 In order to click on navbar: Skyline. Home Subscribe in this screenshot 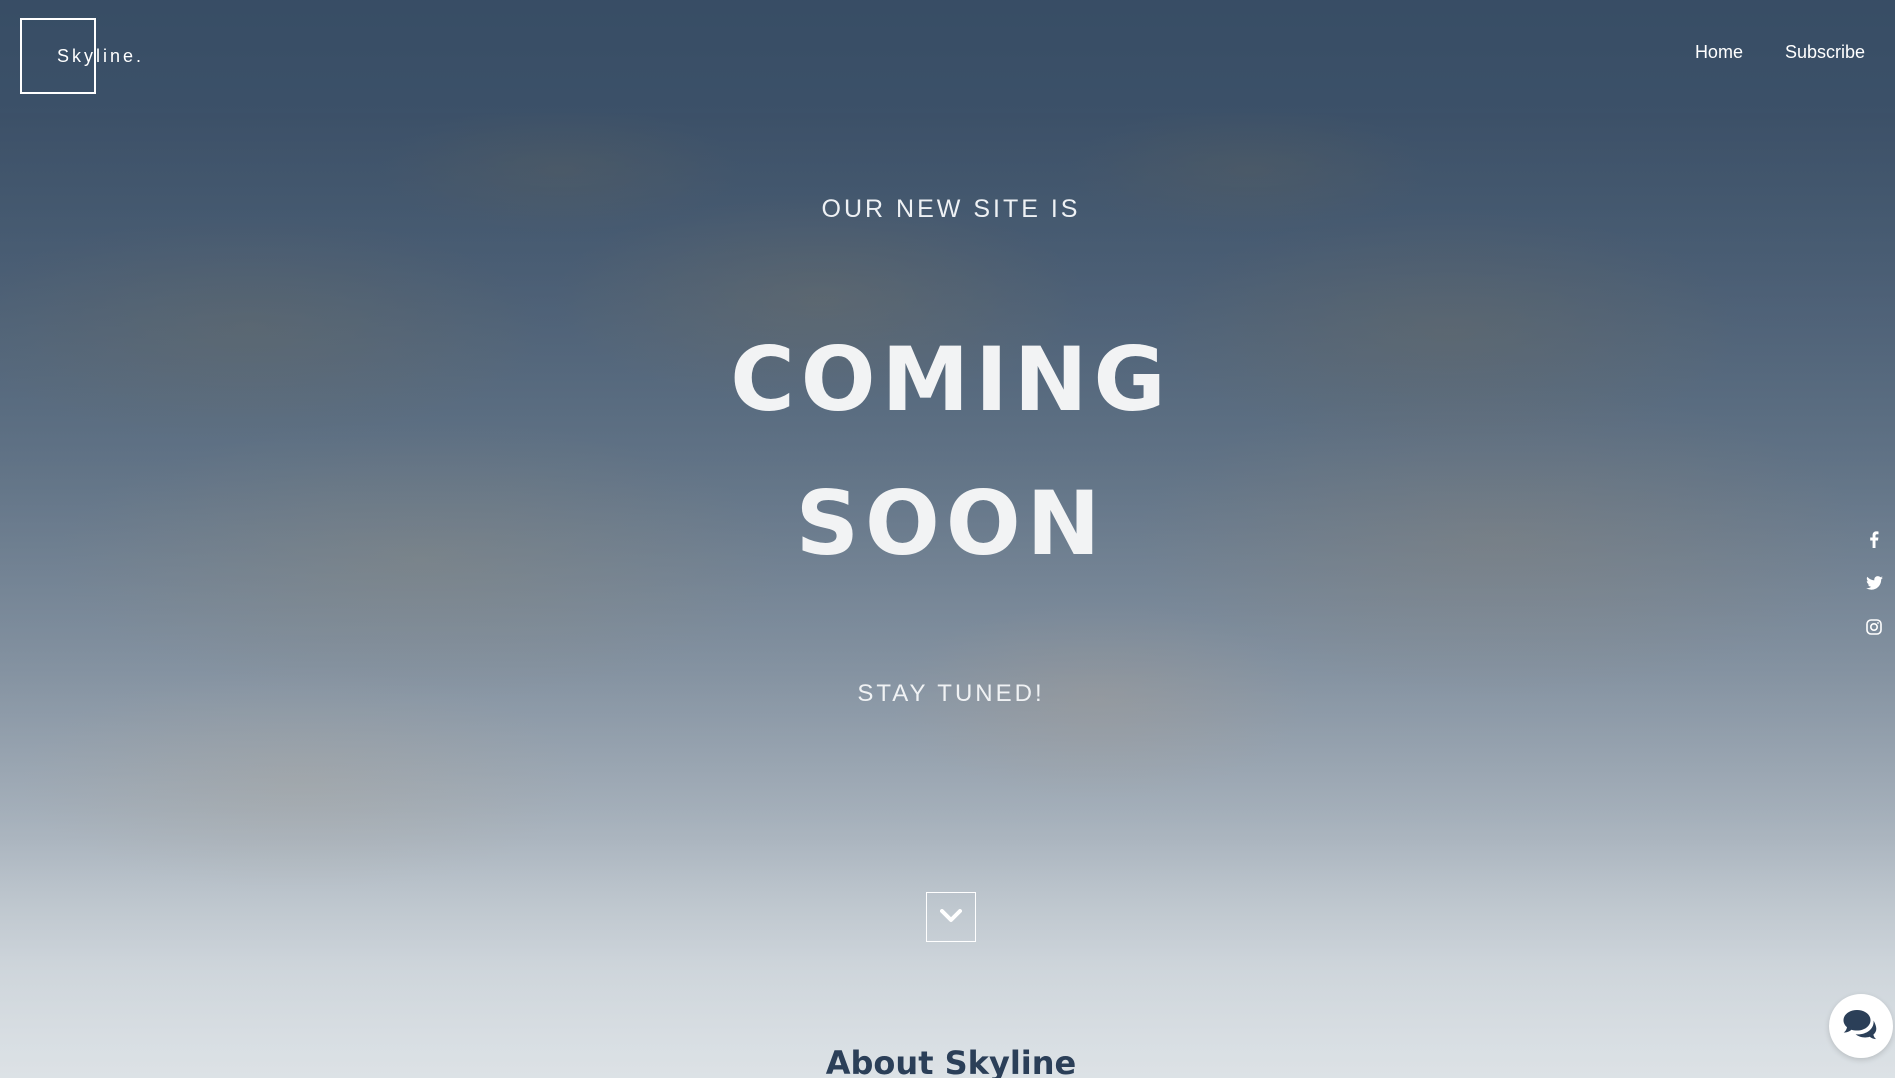, I will do `click(947, 56)`.